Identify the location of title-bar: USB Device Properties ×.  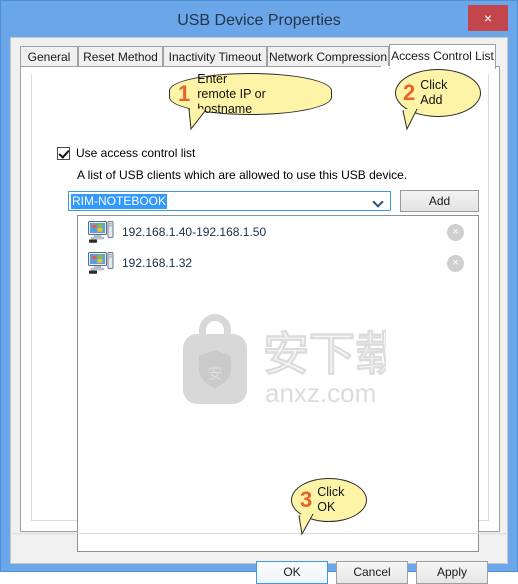
(259, 21).